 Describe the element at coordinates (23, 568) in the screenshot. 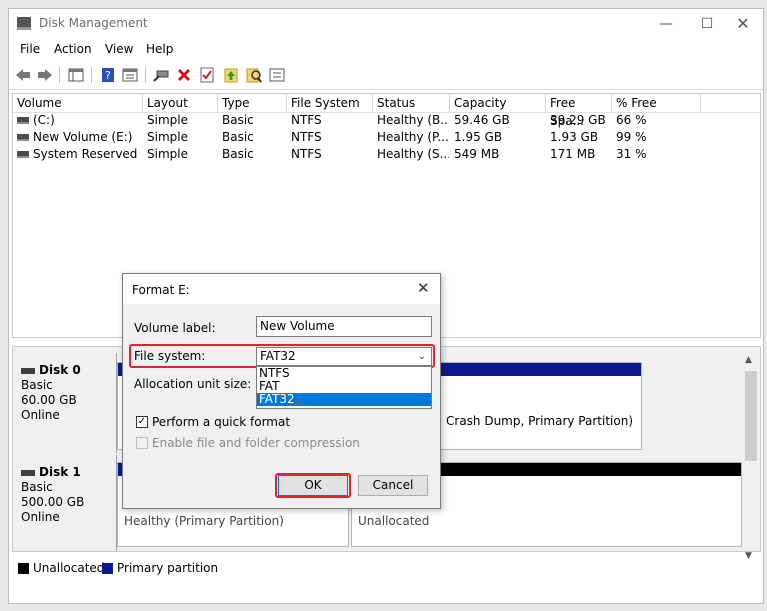

I see `unallocated-swatch` at that location.